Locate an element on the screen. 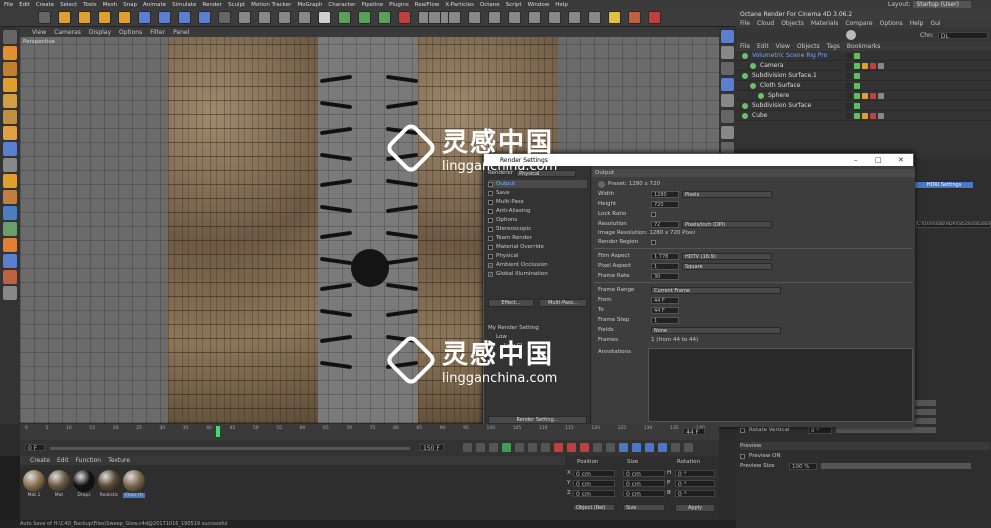  object-row: Volumetric Scene Rig Pro is located at coordinates (863, 56).